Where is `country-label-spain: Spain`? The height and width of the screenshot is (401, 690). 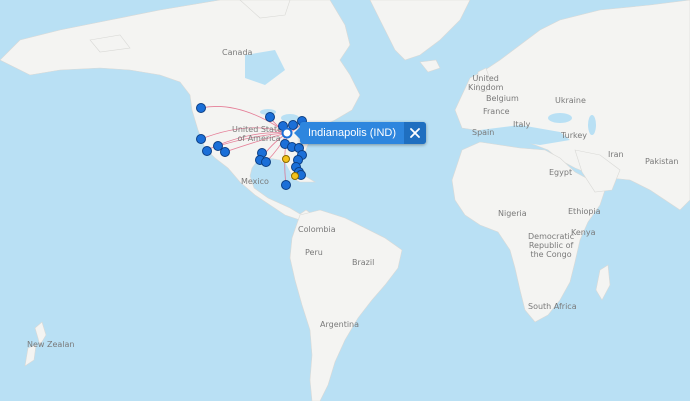 country-label-spain: Spain is located at coordinates (483, 132).